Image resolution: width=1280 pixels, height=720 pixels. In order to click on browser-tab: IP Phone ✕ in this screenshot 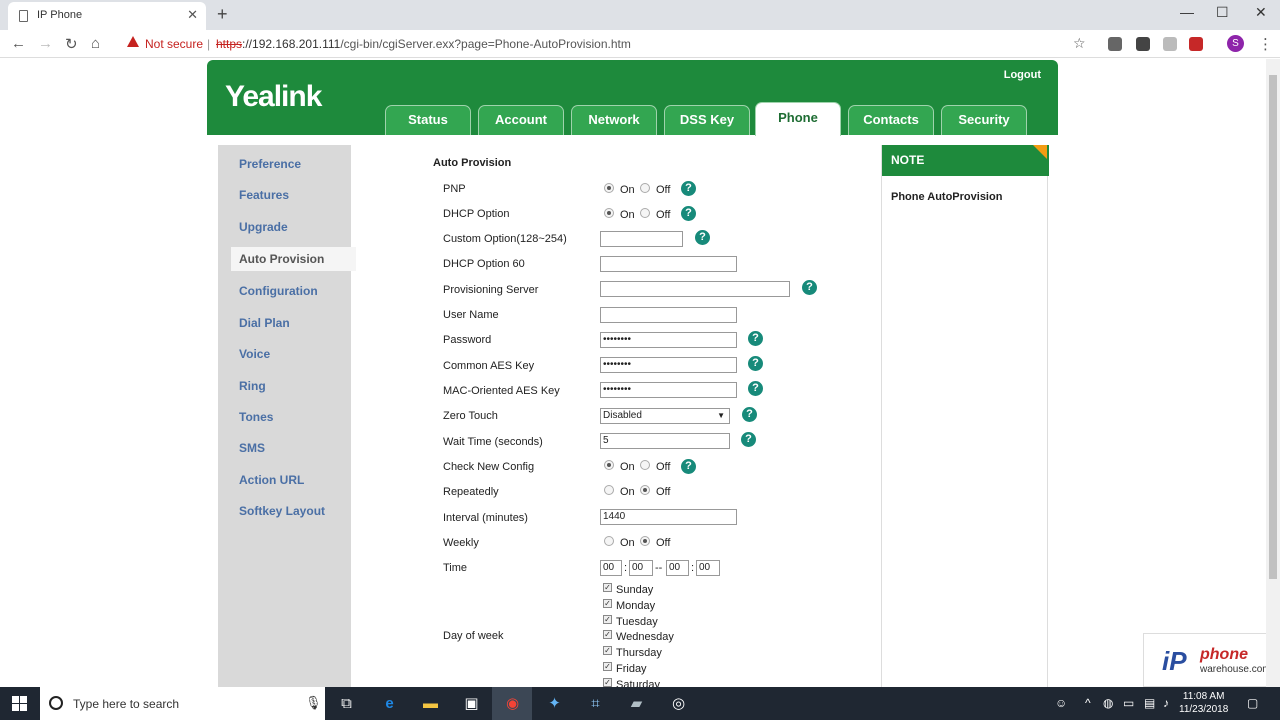, I will do `click(107, 16)`.